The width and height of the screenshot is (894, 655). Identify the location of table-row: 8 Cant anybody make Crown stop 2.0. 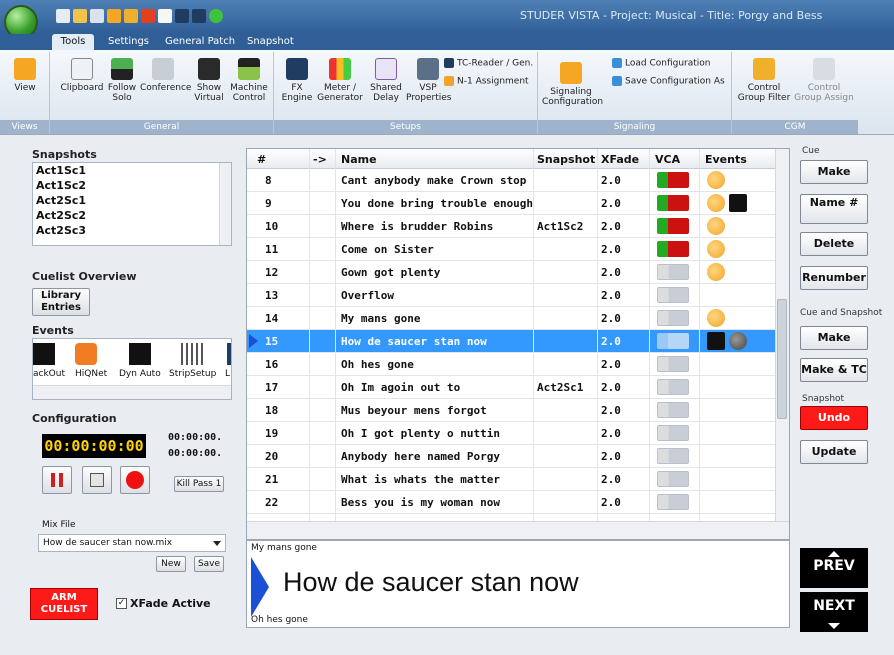
(511, 180).